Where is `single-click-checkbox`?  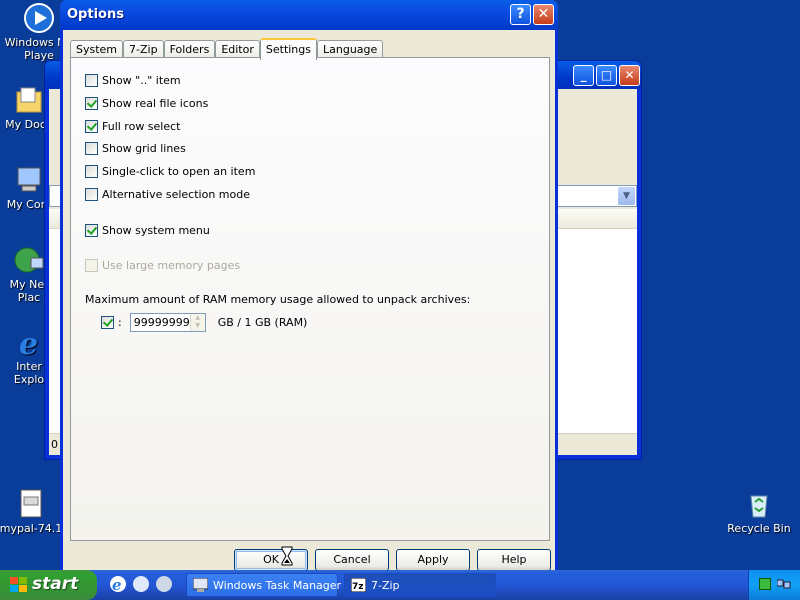
single-click-checkbox is located at coordinates (91, 171).